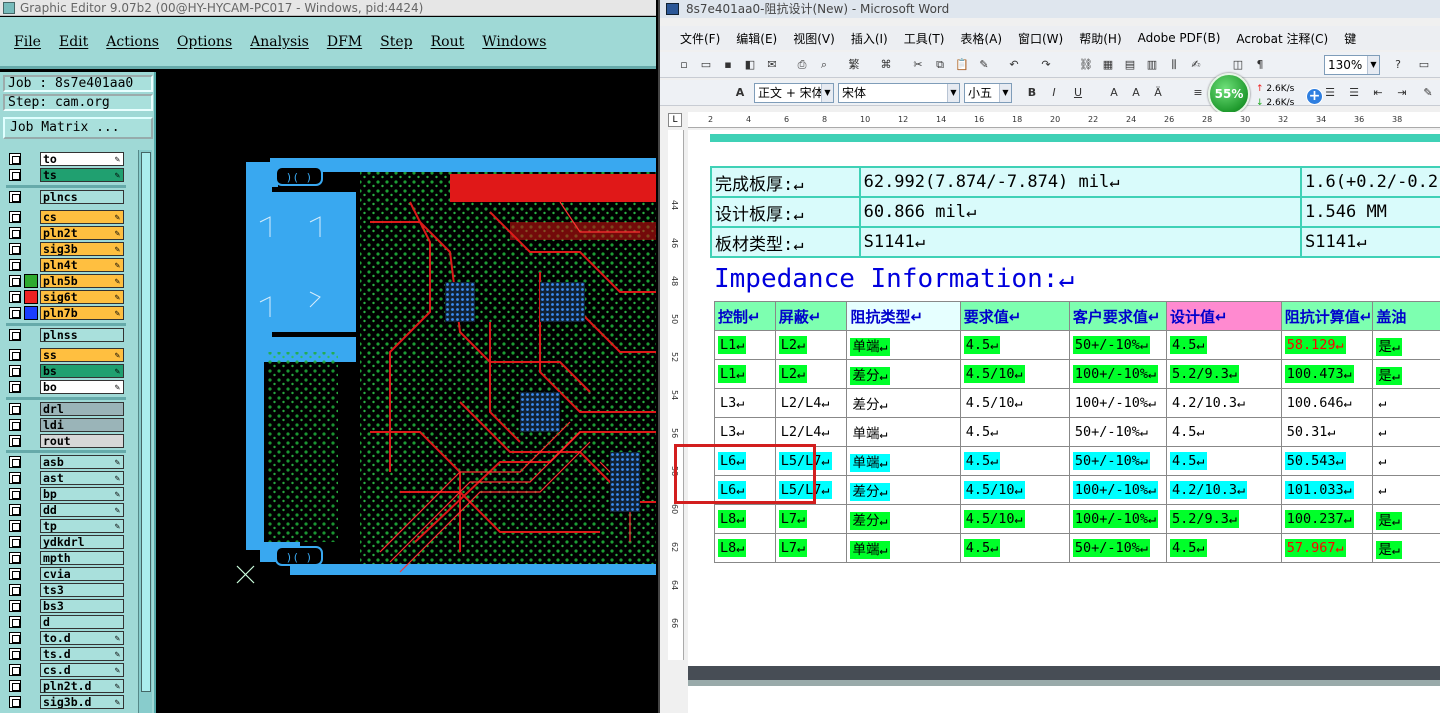 The image size is (1440, 713). I want to click on align-left-icon: ≡, so click(1198, 93).